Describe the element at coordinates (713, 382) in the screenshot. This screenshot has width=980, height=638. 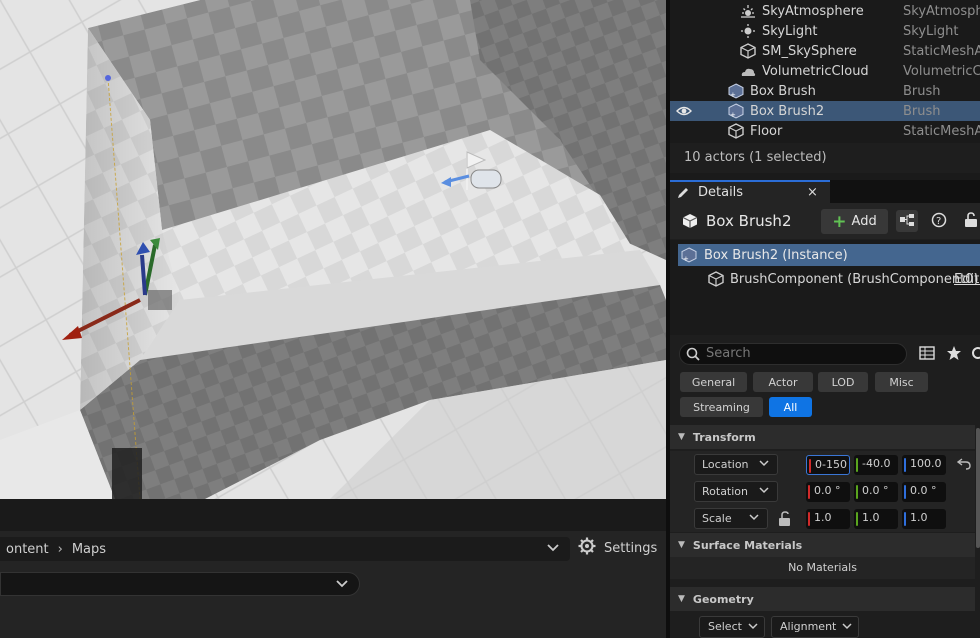
I see `filter-general: General` at that location.